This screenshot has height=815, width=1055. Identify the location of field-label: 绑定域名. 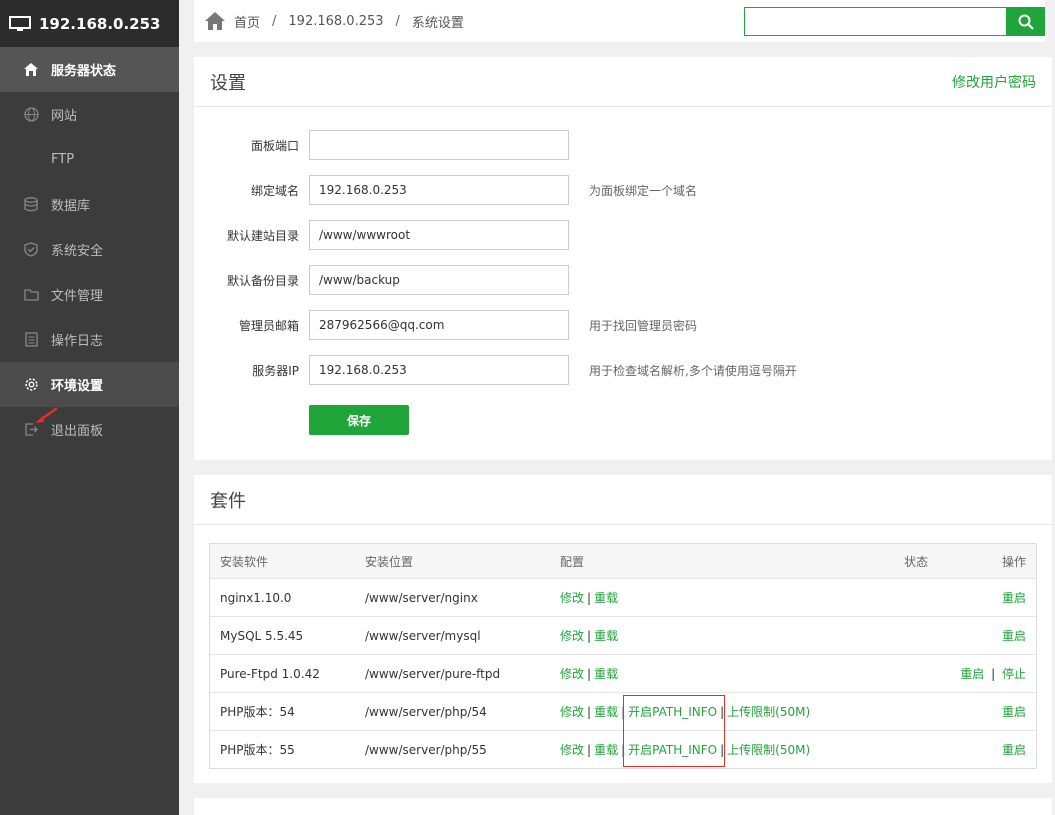
(274, 190).